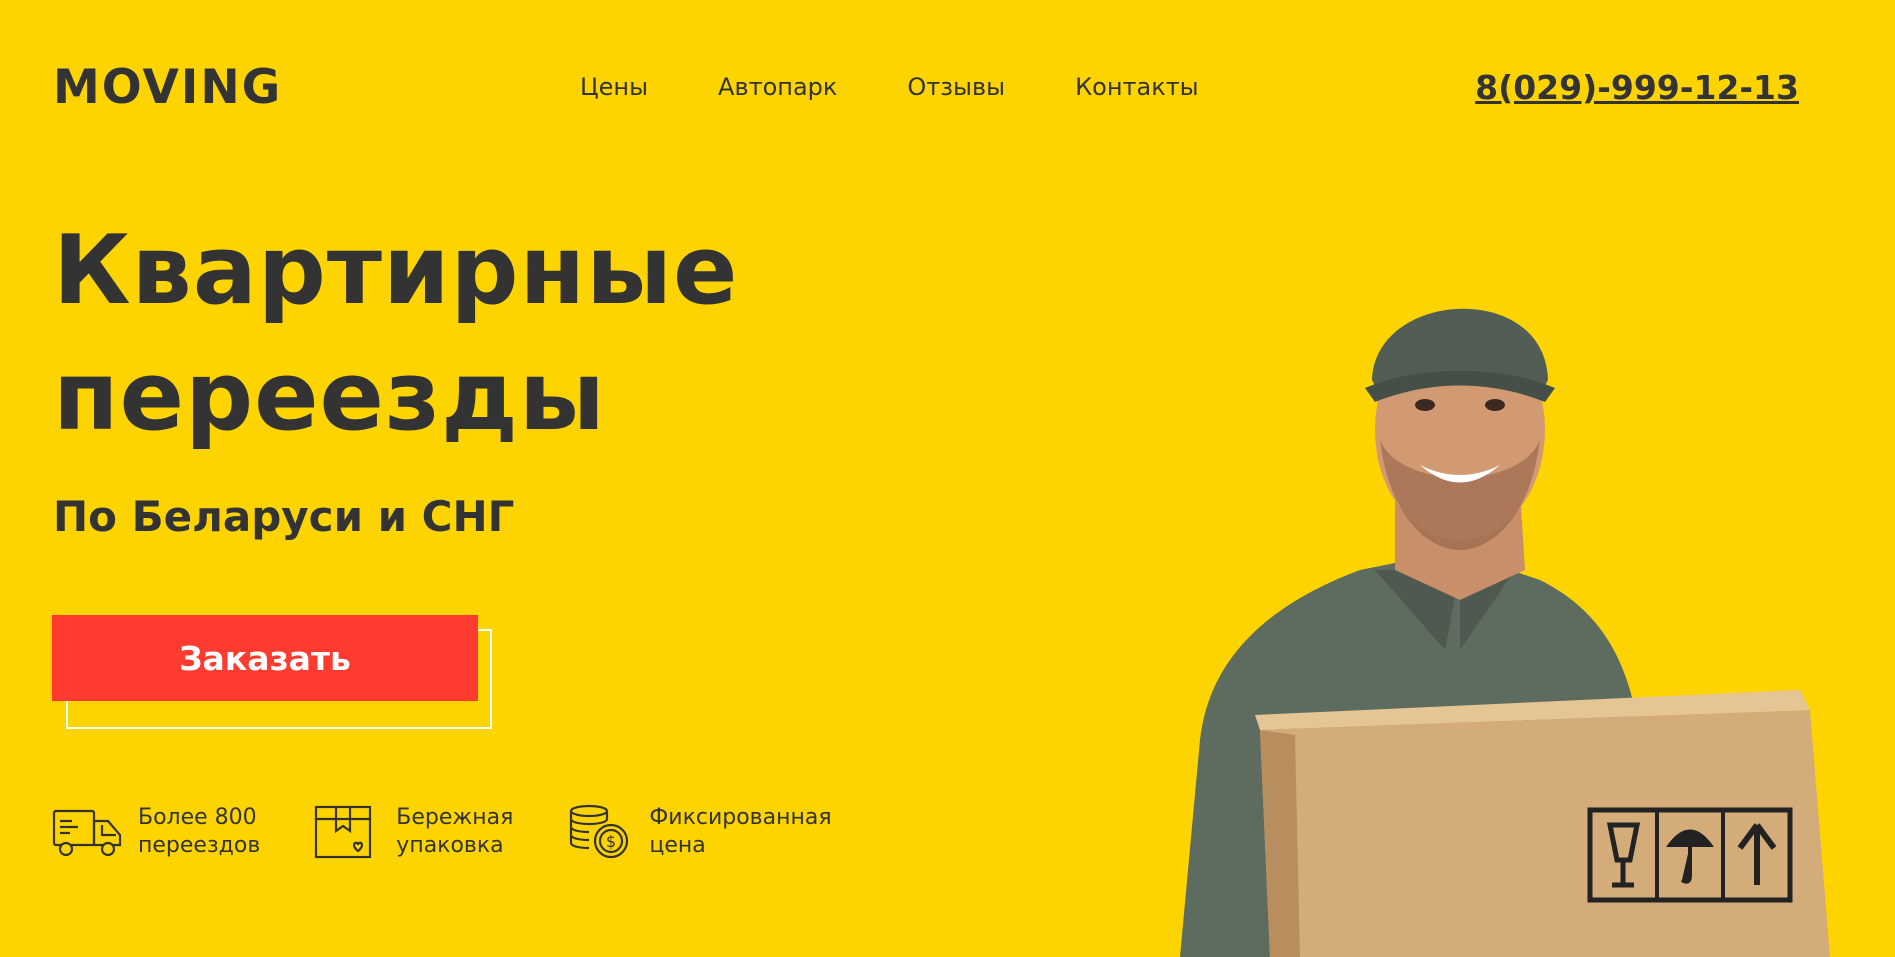  What do you see at coordinates (455, 817) in the screenshot?
I see `feature-line1: Бережная` at bounding box center [455, 817].